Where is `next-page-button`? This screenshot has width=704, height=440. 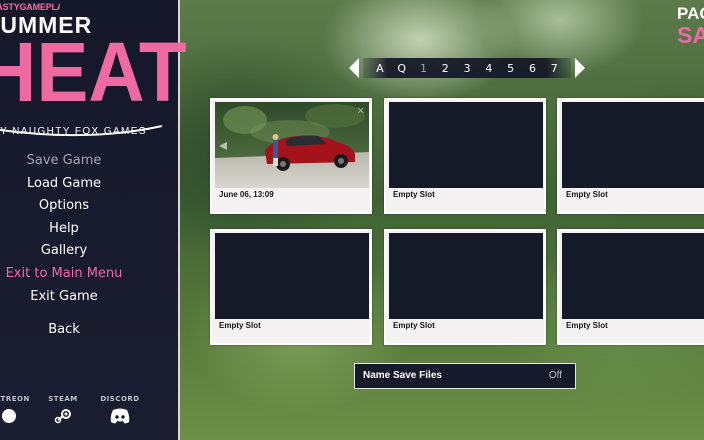
next-page-button is located at coordinates (580, 68).